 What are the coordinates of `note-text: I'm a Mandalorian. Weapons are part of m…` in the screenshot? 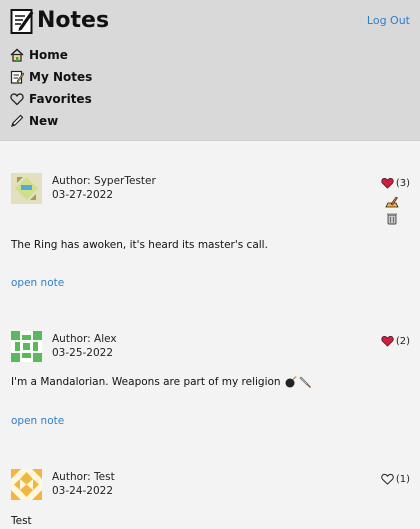 It's located at (146, 382).